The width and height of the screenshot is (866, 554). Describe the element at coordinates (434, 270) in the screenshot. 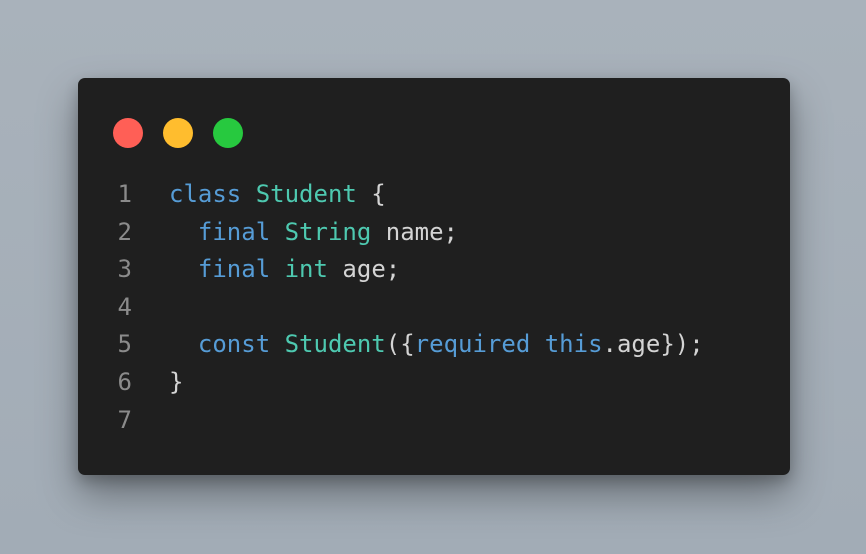

I see `code-line: 3 final int age;` at that location.